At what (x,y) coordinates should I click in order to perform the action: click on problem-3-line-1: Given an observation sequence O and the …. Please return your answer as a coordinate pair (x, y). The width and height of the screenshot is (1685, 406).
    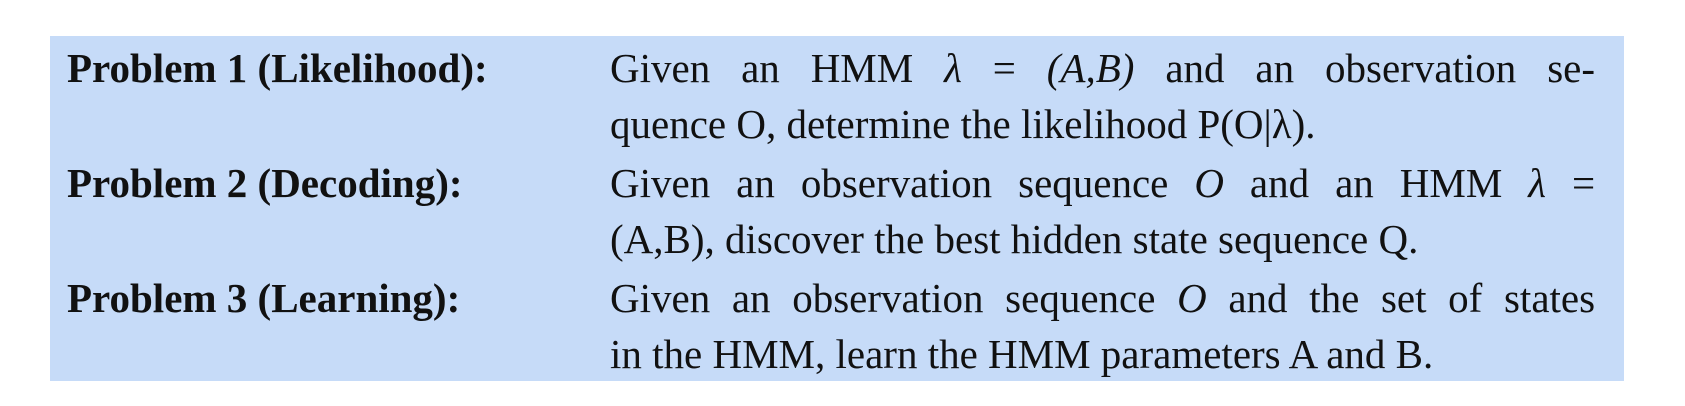
    Looking at the image, I should click on (1103, 298).